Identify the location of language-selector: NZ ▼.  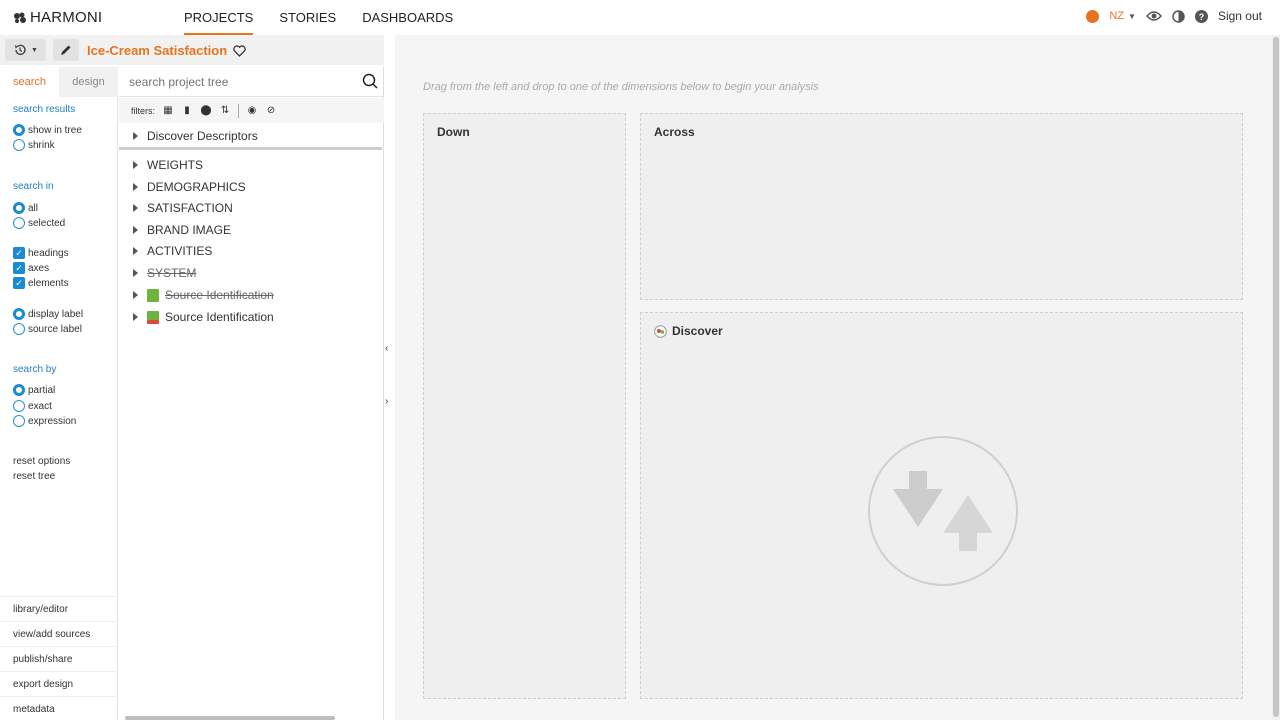
(1122, 16).